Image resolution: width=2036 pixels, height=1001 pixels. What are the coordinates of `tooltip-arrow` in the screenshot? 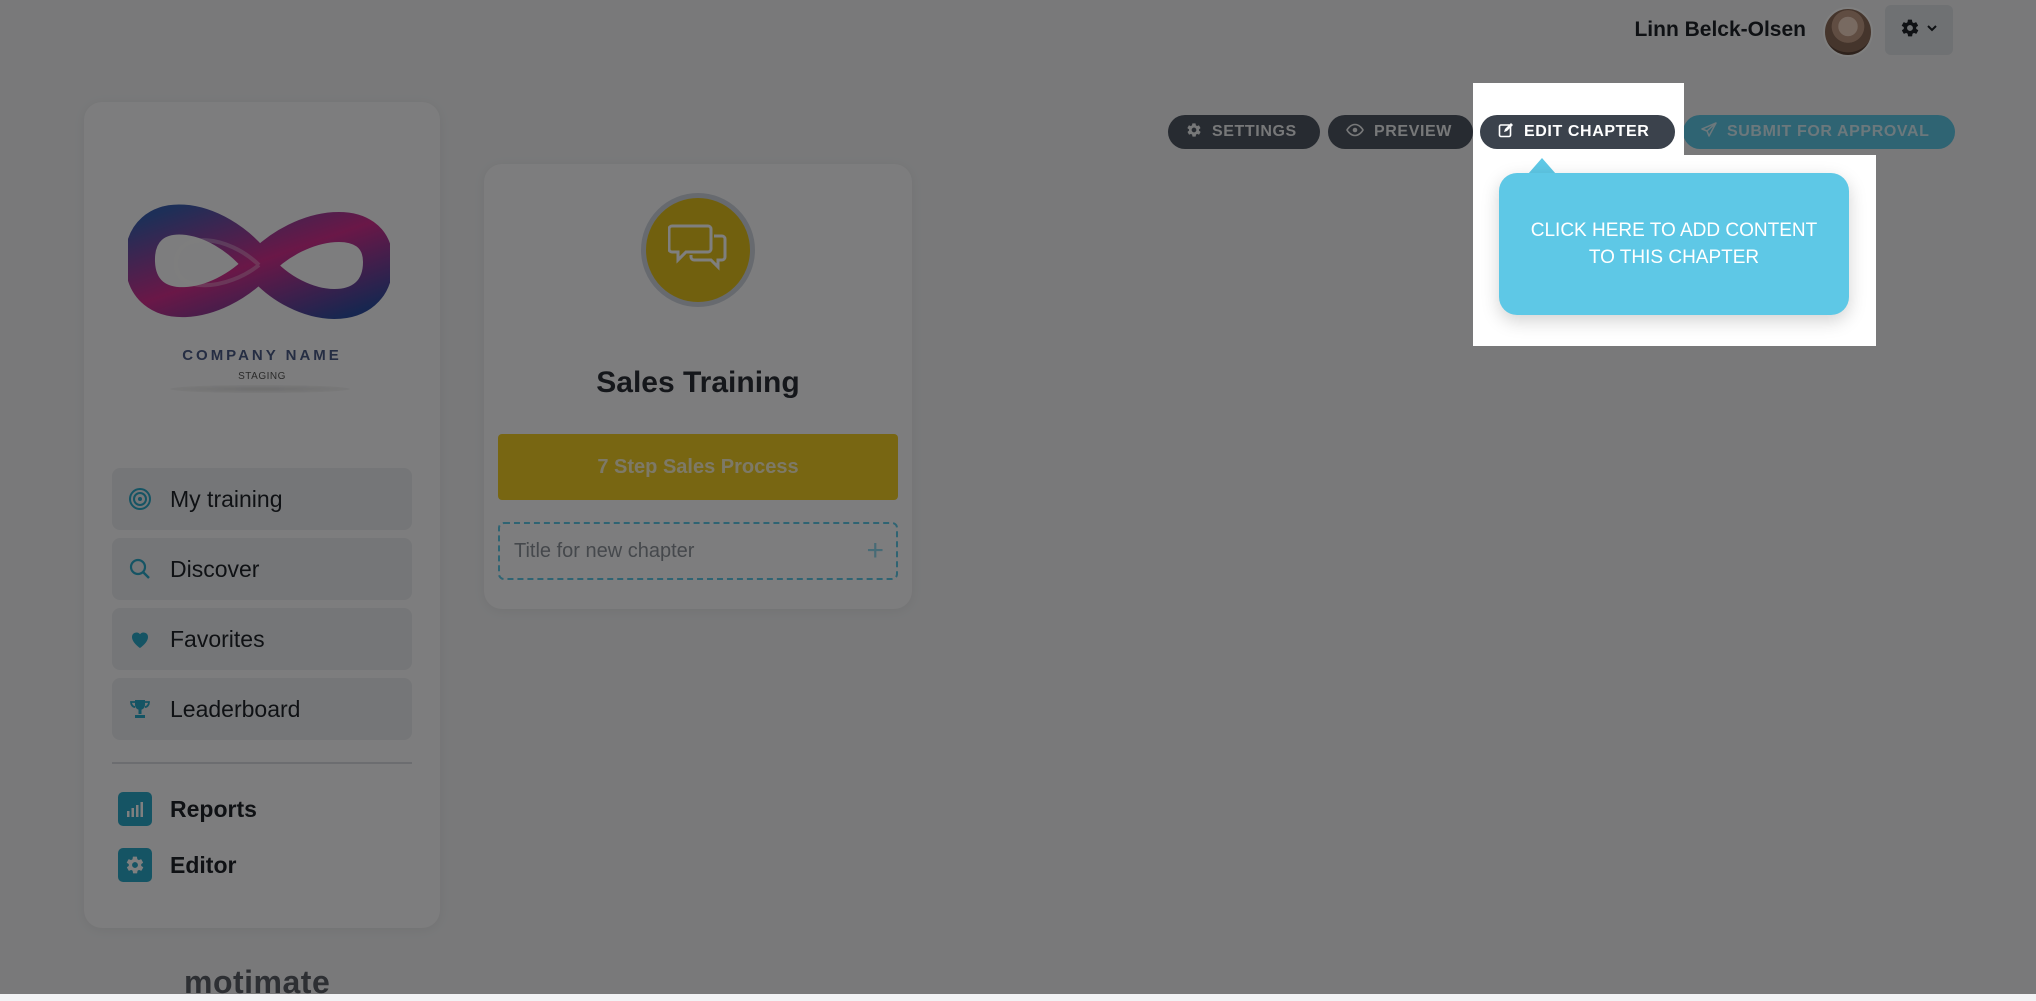 It's located at (1542, 166).